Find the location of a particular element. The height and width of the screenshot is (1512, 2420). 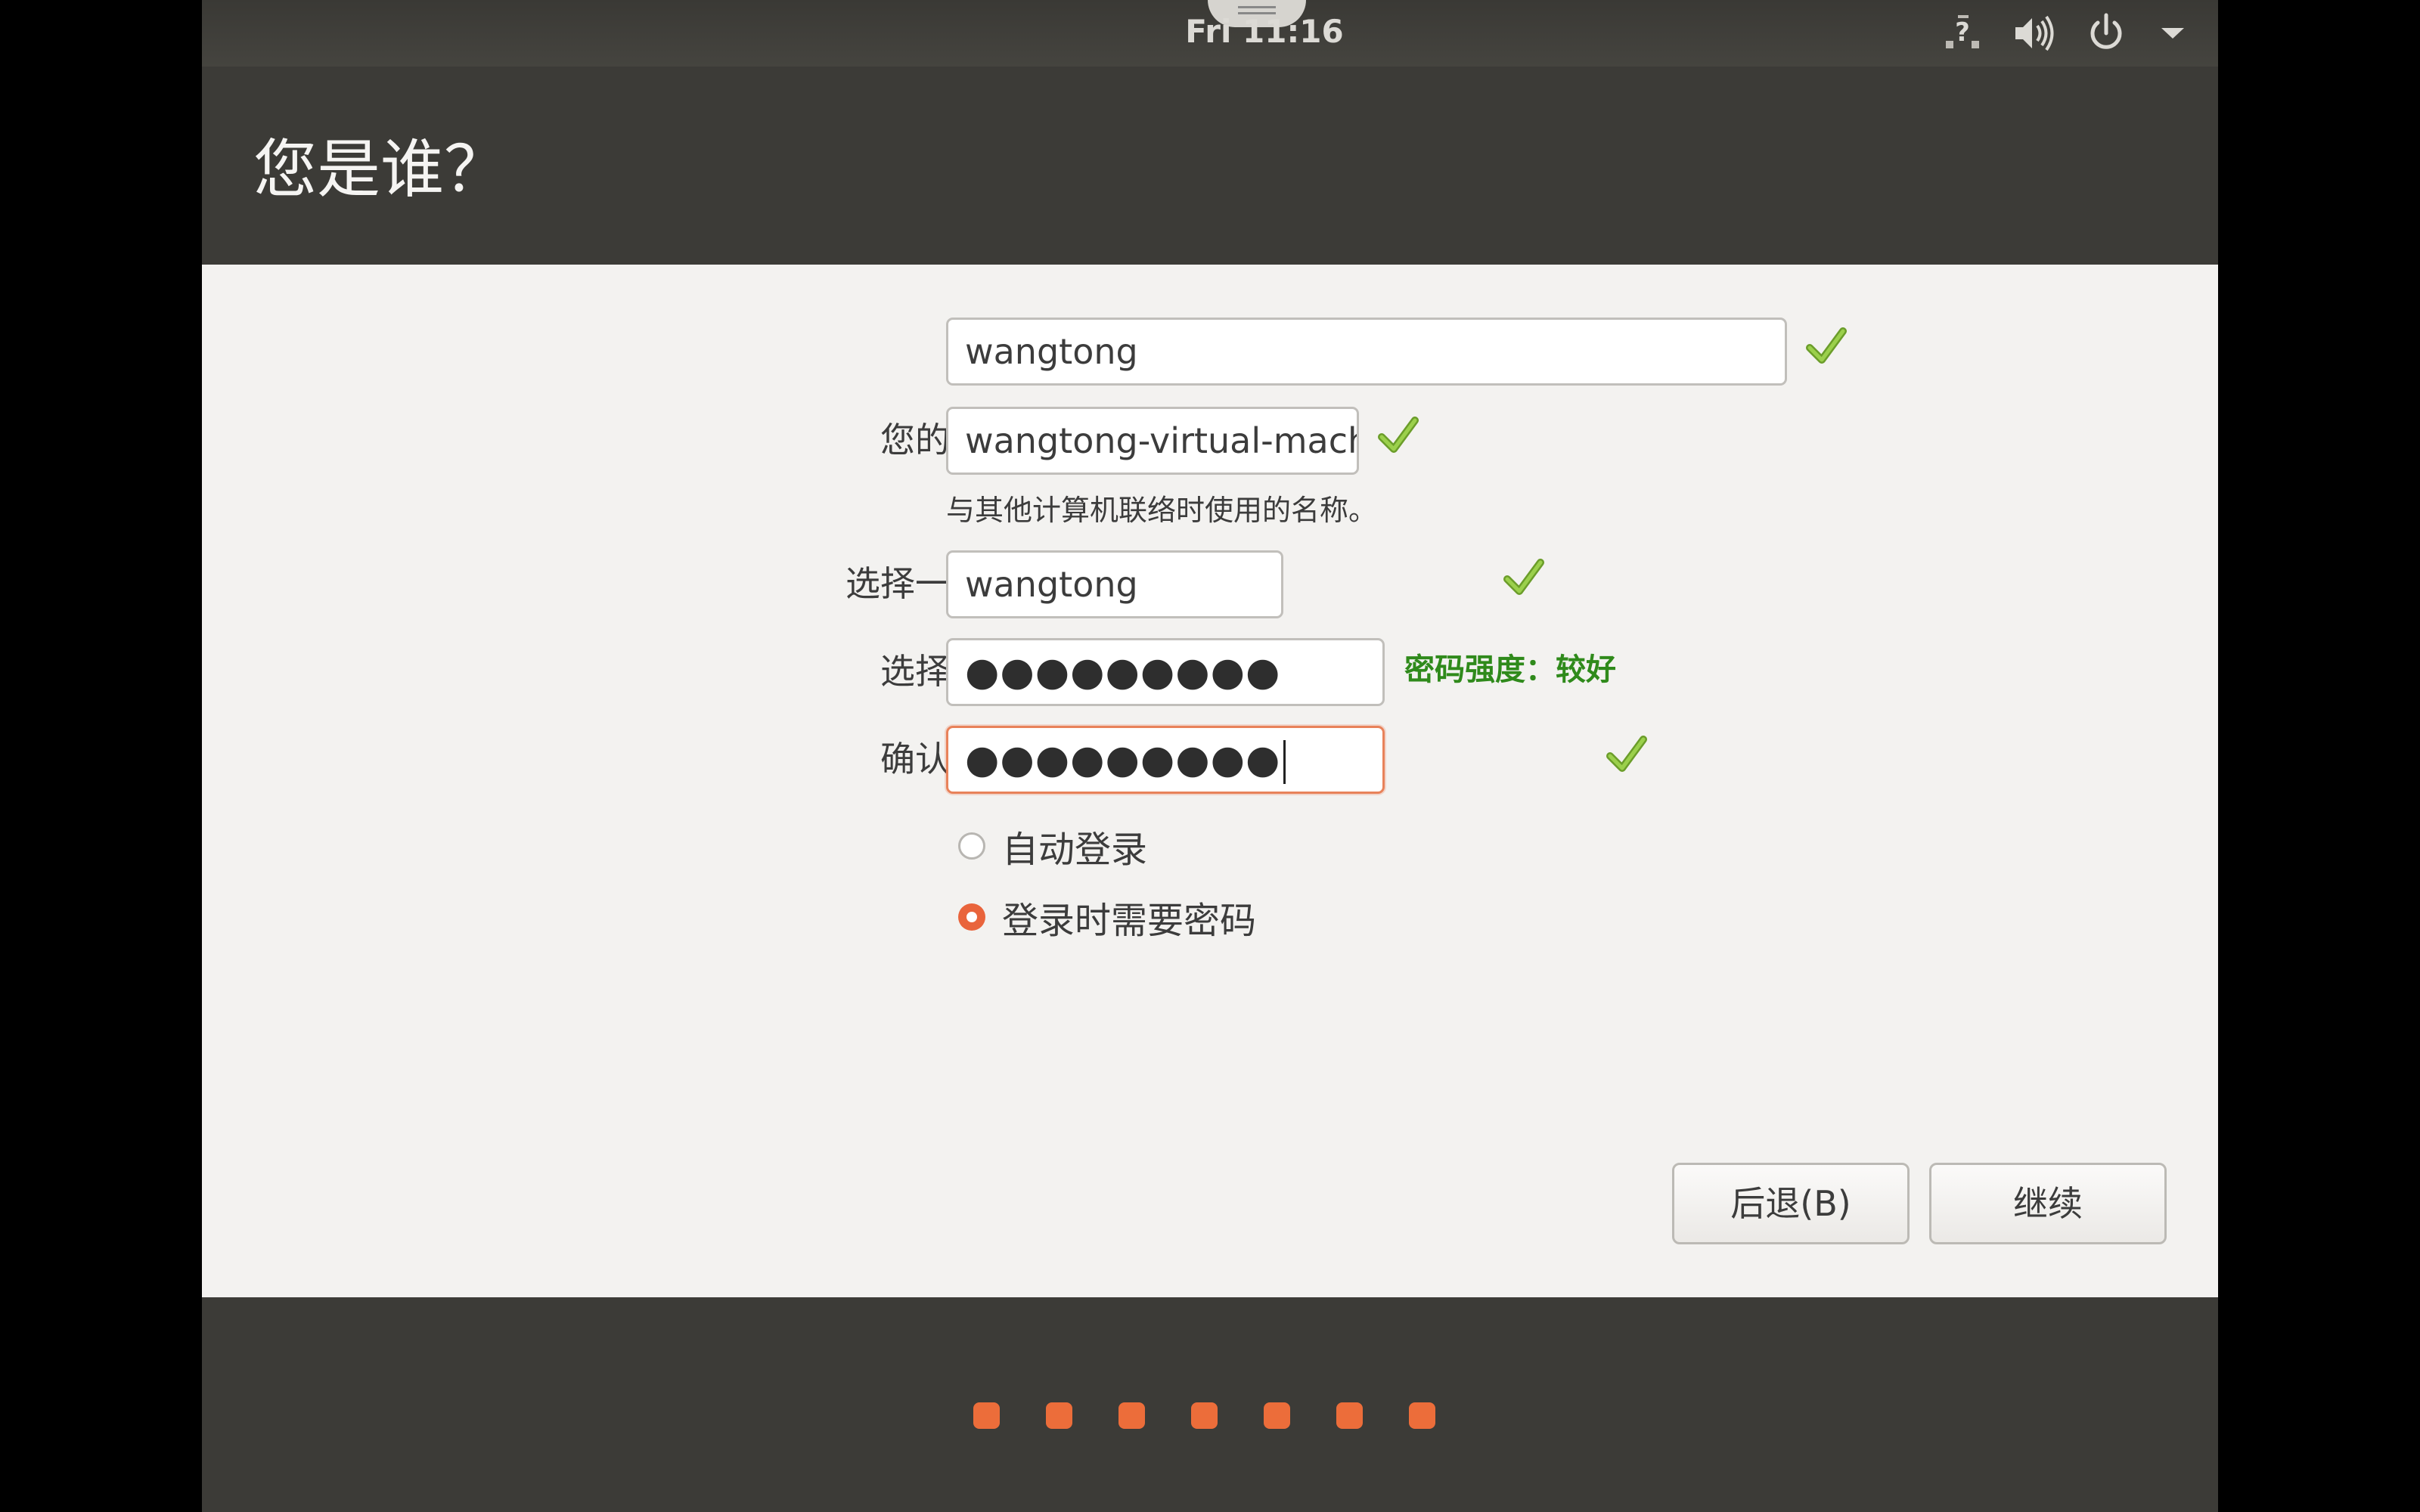

auto-login-radio is located at coordinates (971, 846).